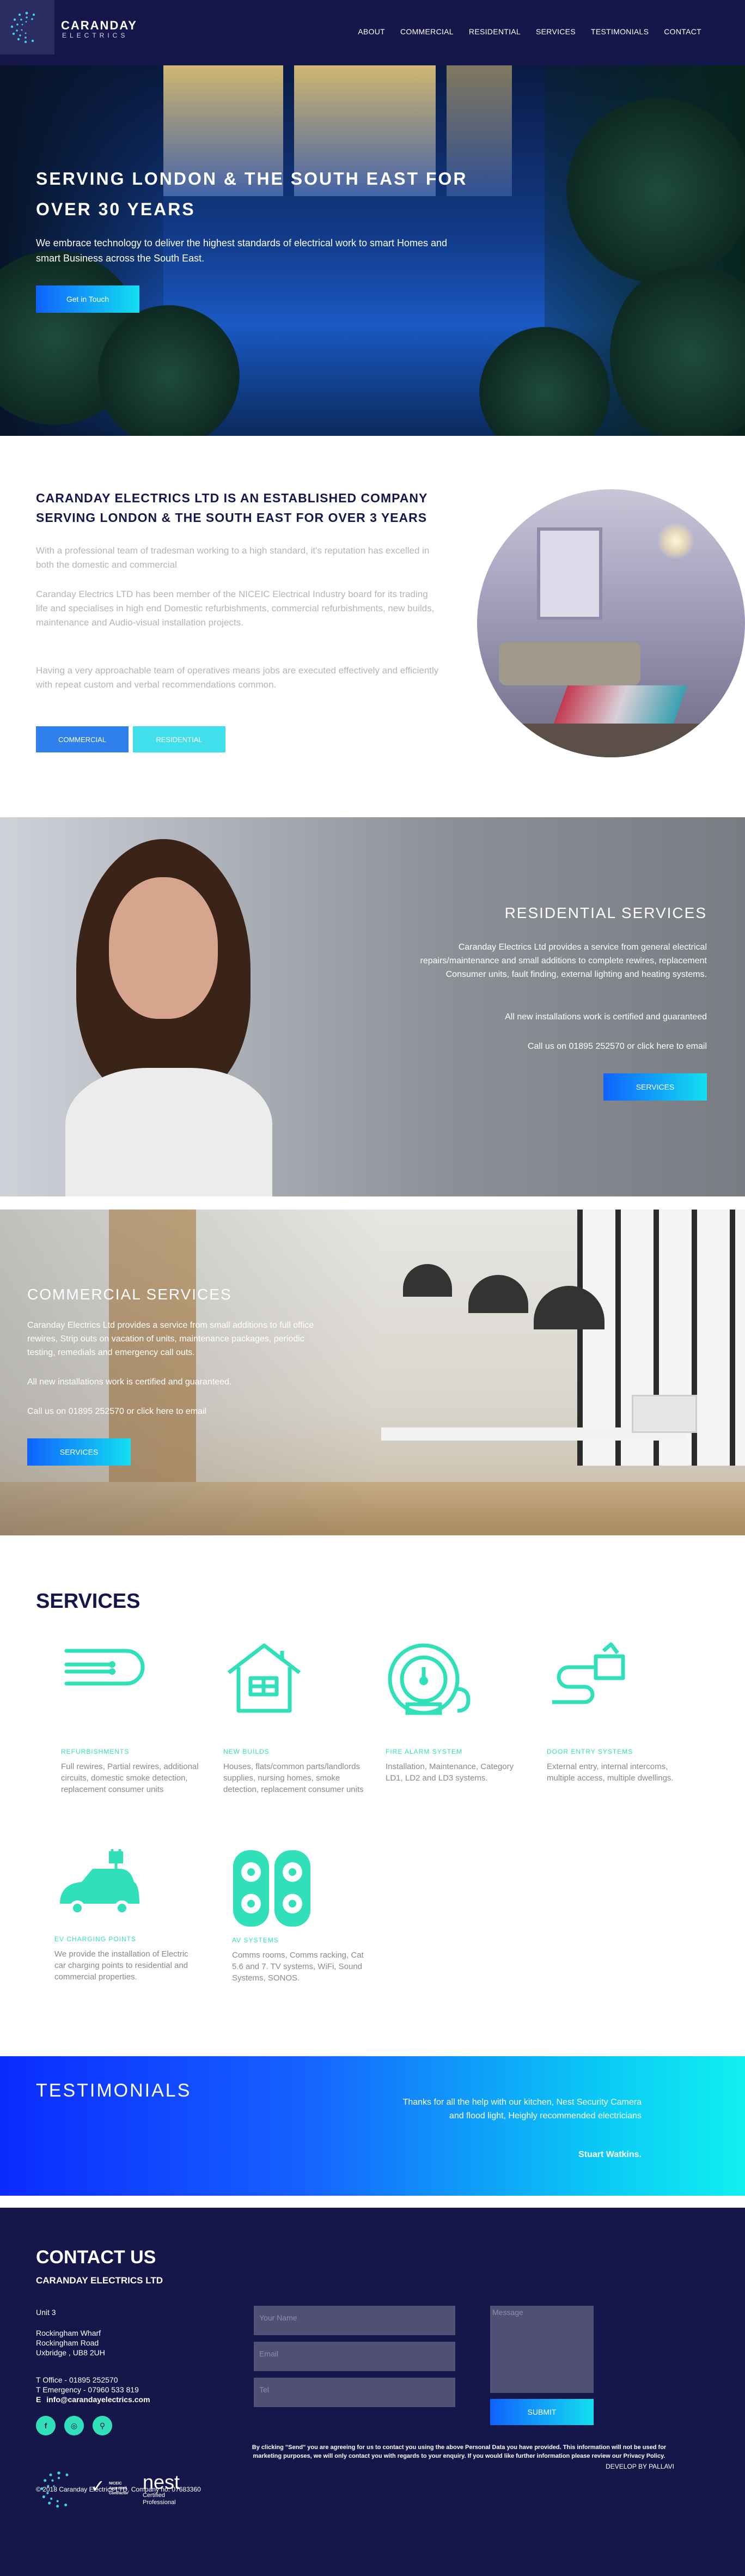  Describe the element at coordinates (542, 2349) in the screenshot. I see `message-field: Message` at that location.